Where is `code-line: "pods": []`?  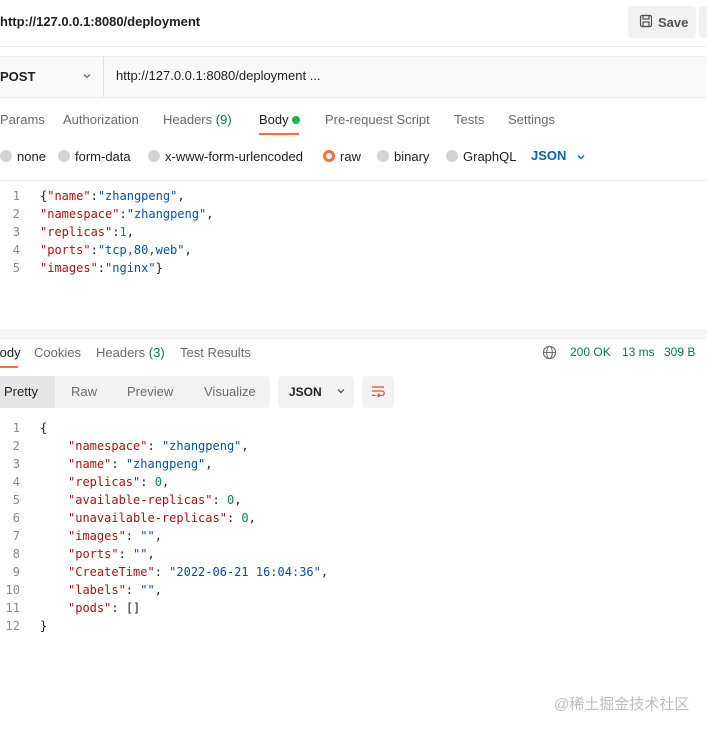 code-line: "pods": [] is located at coordinates (104, 608).